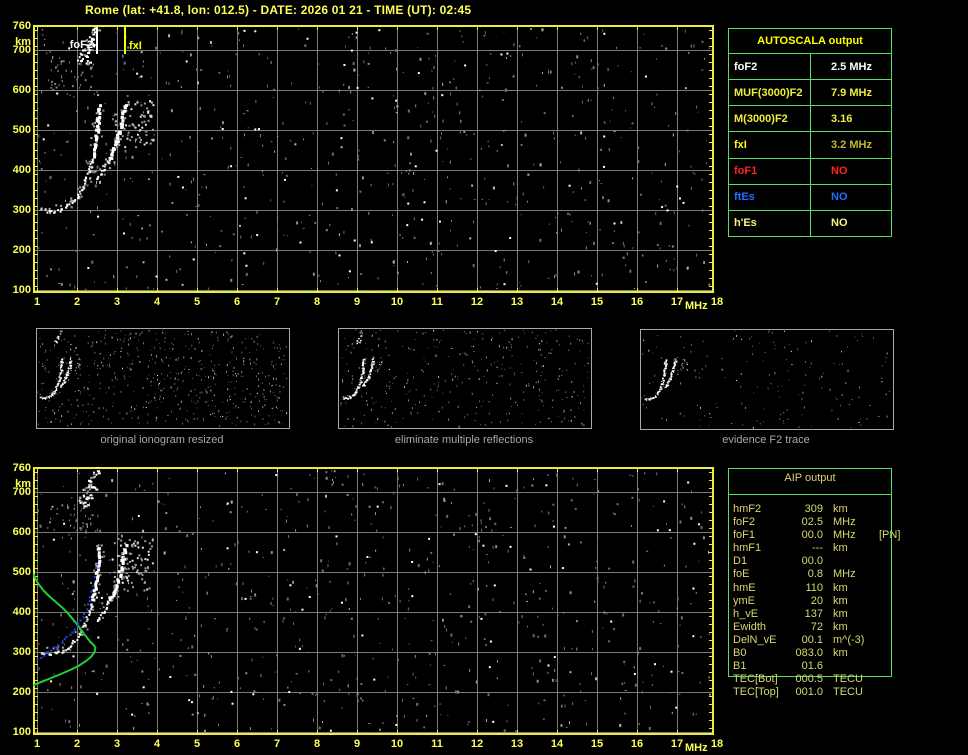 This screenshot has width=968, height=755. What do you see at coordinates (810, 478) in the screenshot?
I see `aip-table-header: AIP output` at bounding box center [810, 478].